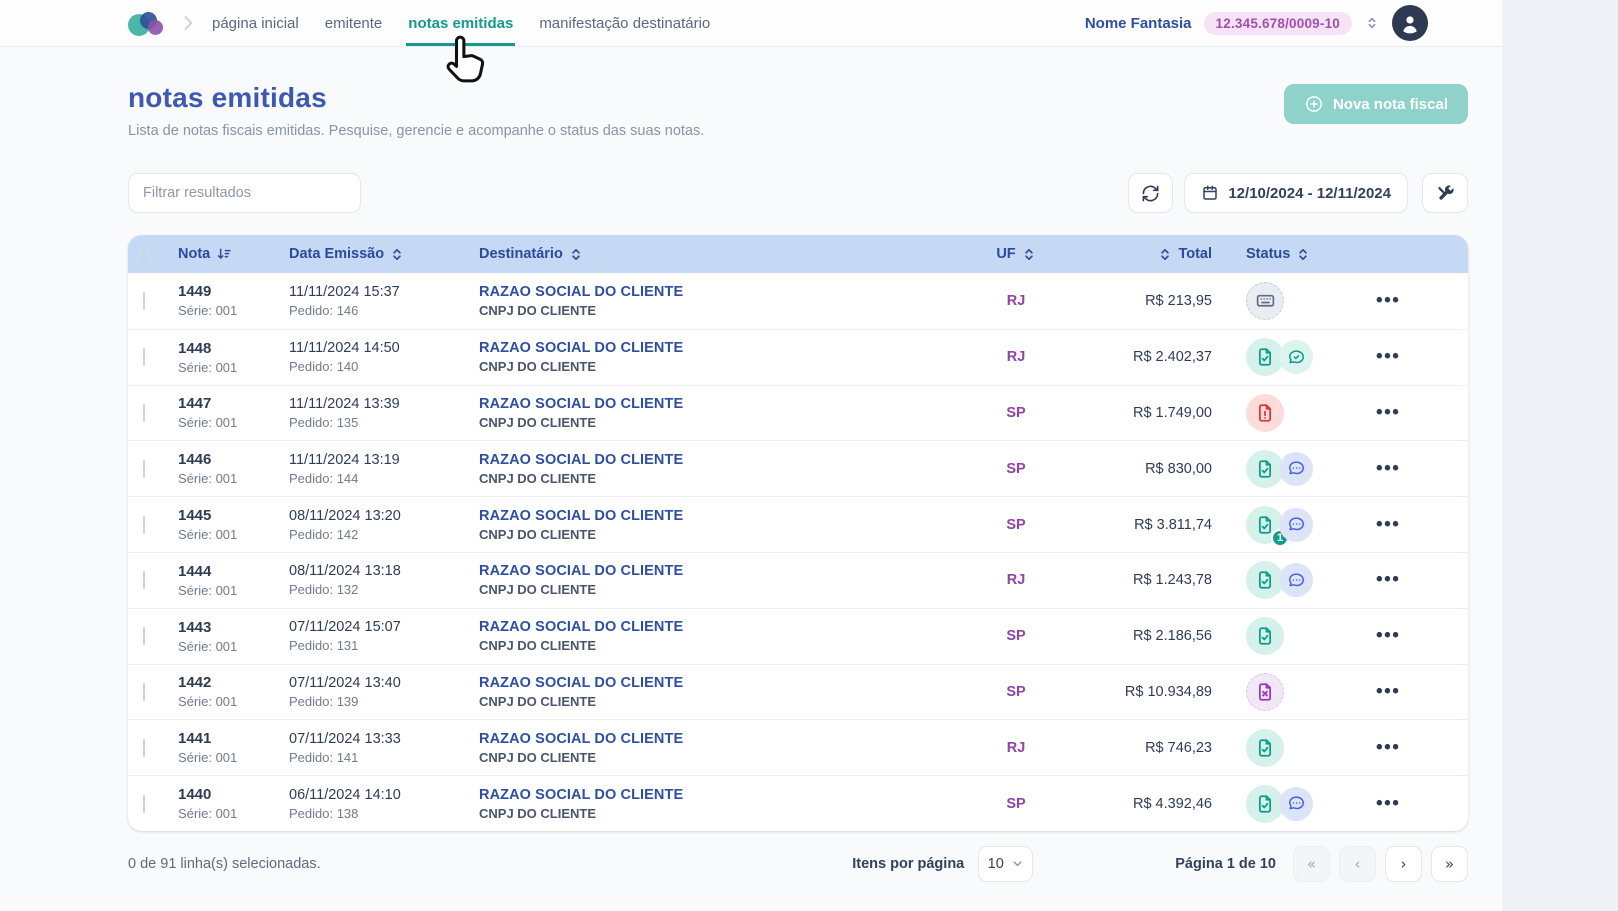 The image size is (1618, 911). I want to click on total-amount: R$ 2.186,56, so click(1172, 636).